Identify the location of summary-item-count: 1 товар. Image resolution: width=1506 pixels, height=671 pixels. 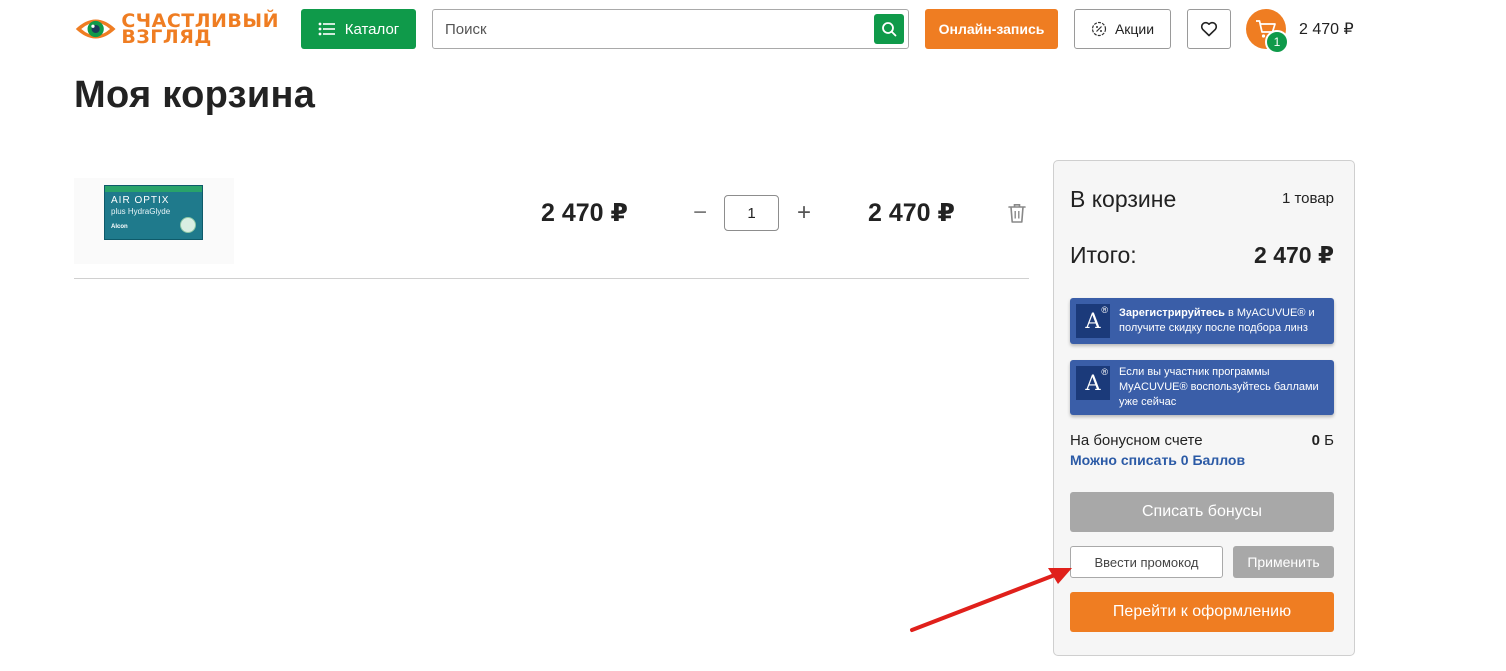
(1307, 198).